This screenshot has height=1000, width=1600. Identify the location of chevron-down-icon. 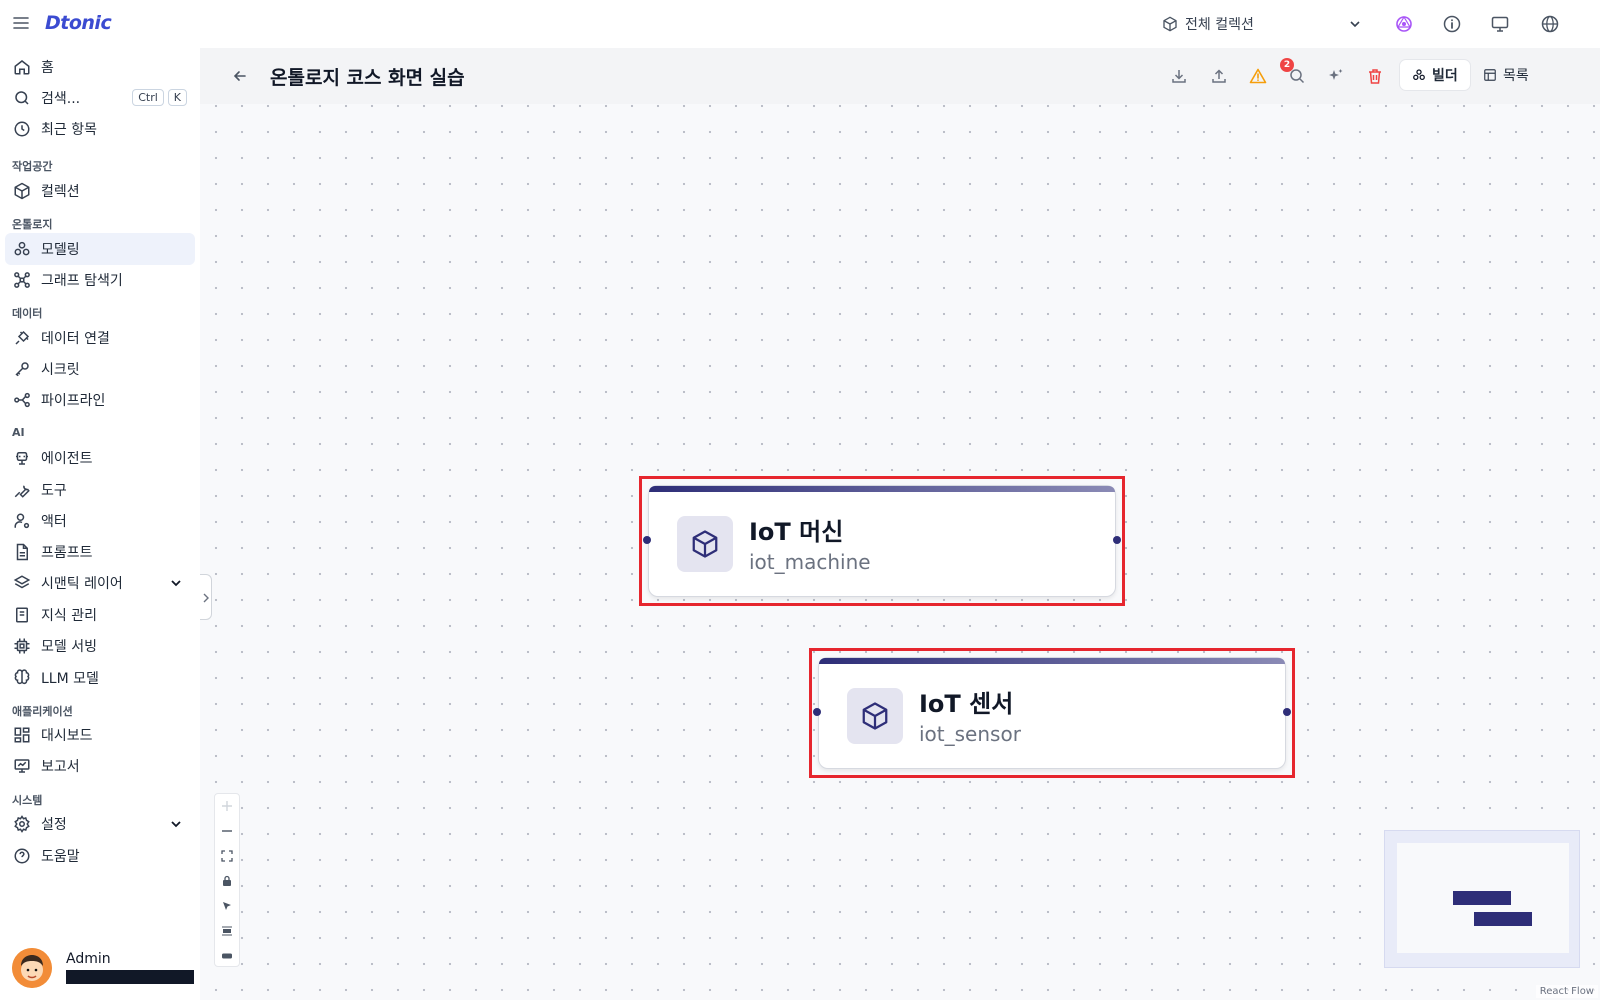
(176, 583).